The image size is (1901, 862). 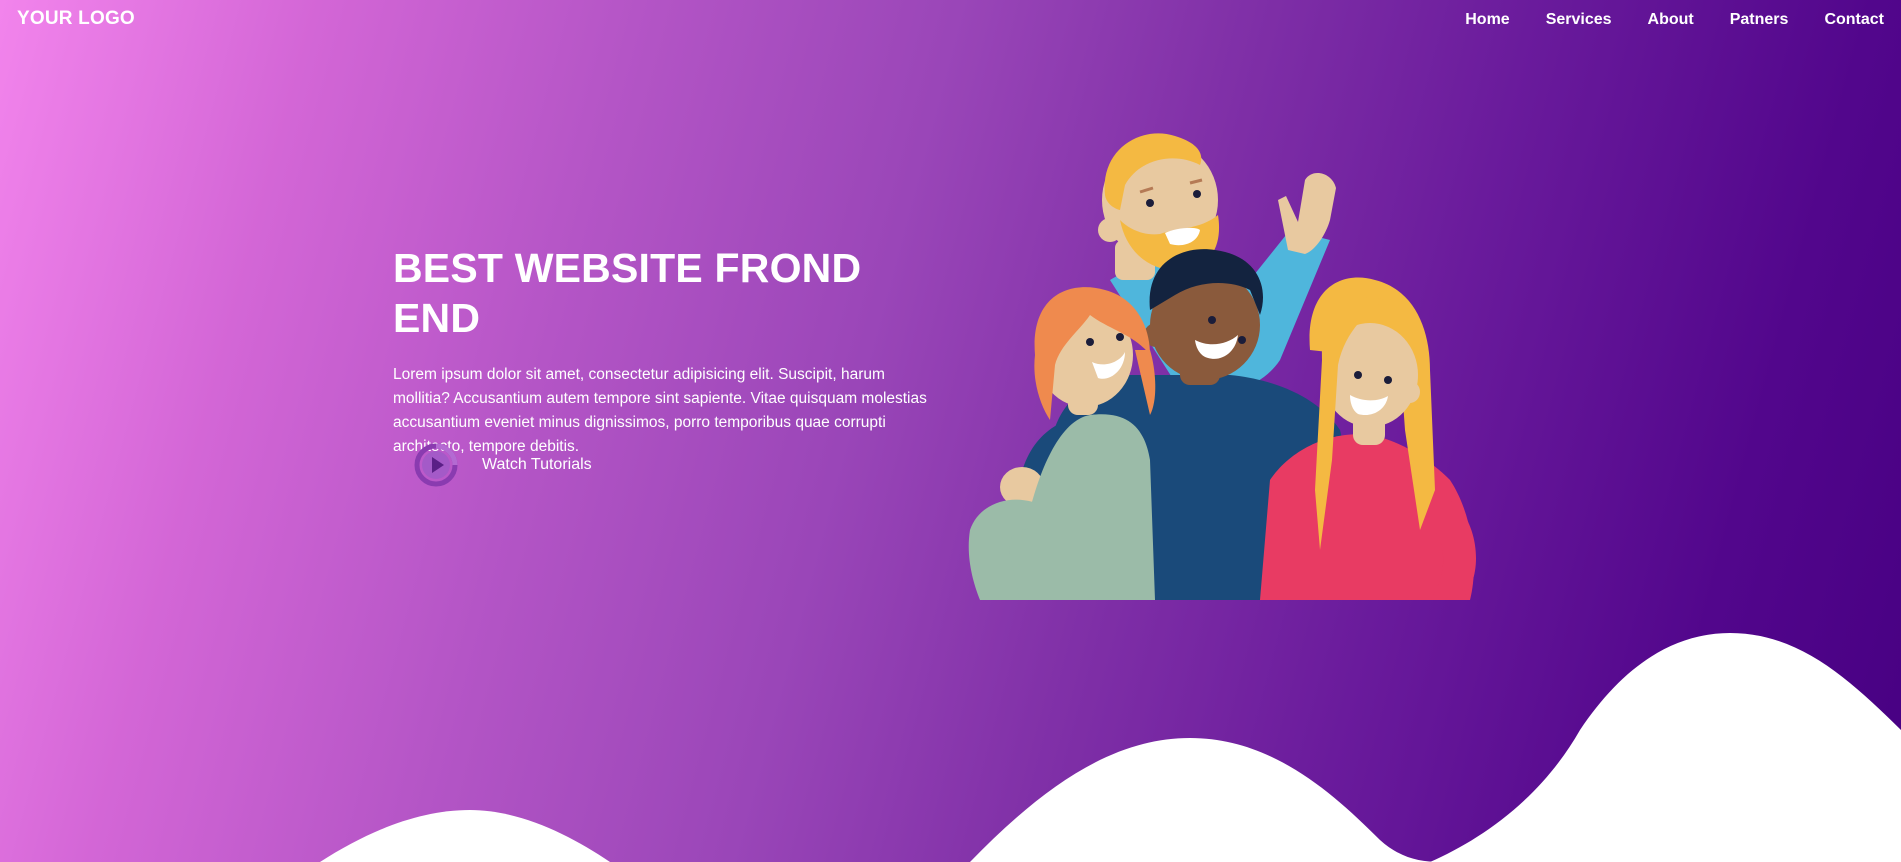 What do you see at coordinates (537, 465) in the screenshot?
I see `watch-tutorials-label: Watch Tutorials` at bounding box center [537, 465].